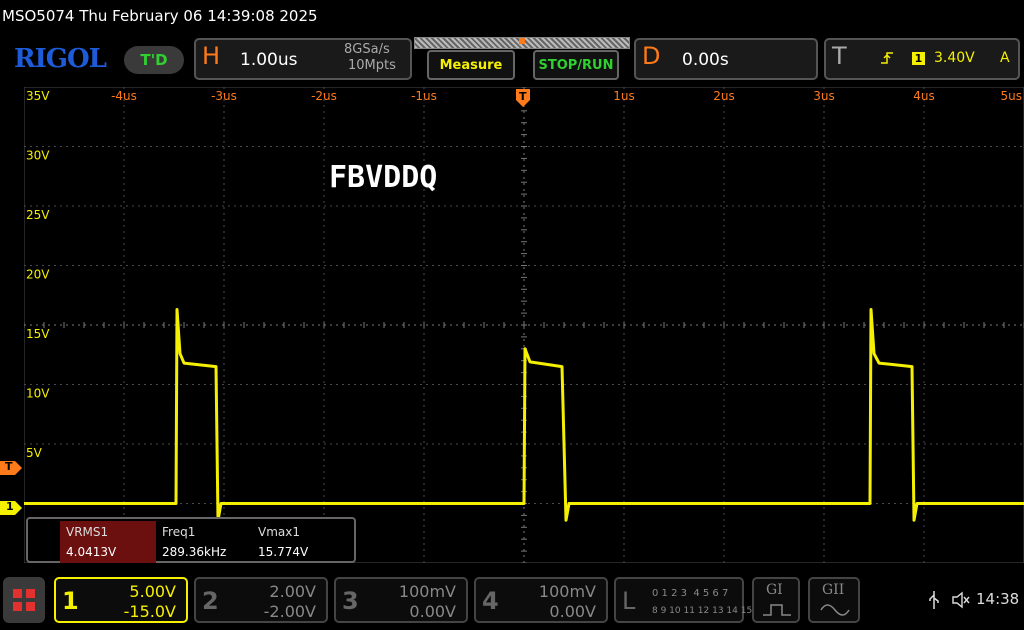 Image resolution: width=1024 pixels, height=630 pixels. Describe the element at coordinates (383, 177) in the screenshot. I see `waveform-label: FBVDDQ` at that location.